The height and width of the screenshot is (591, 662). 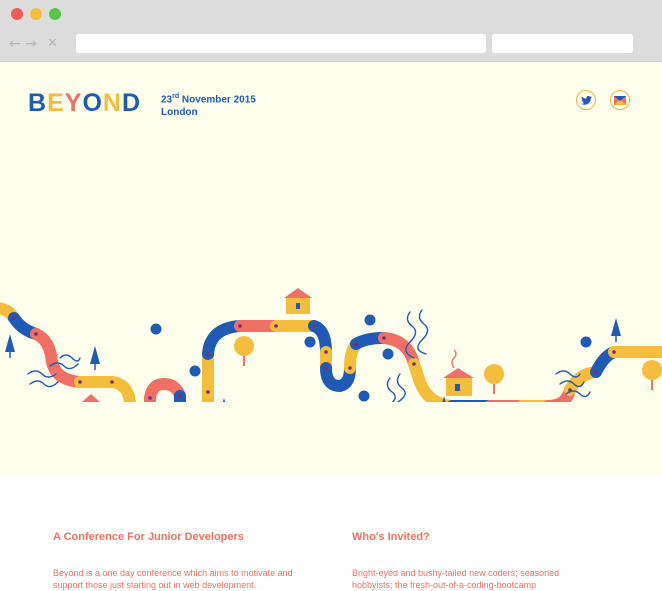 I want to click on search-bar, so click(x=562, y=43).